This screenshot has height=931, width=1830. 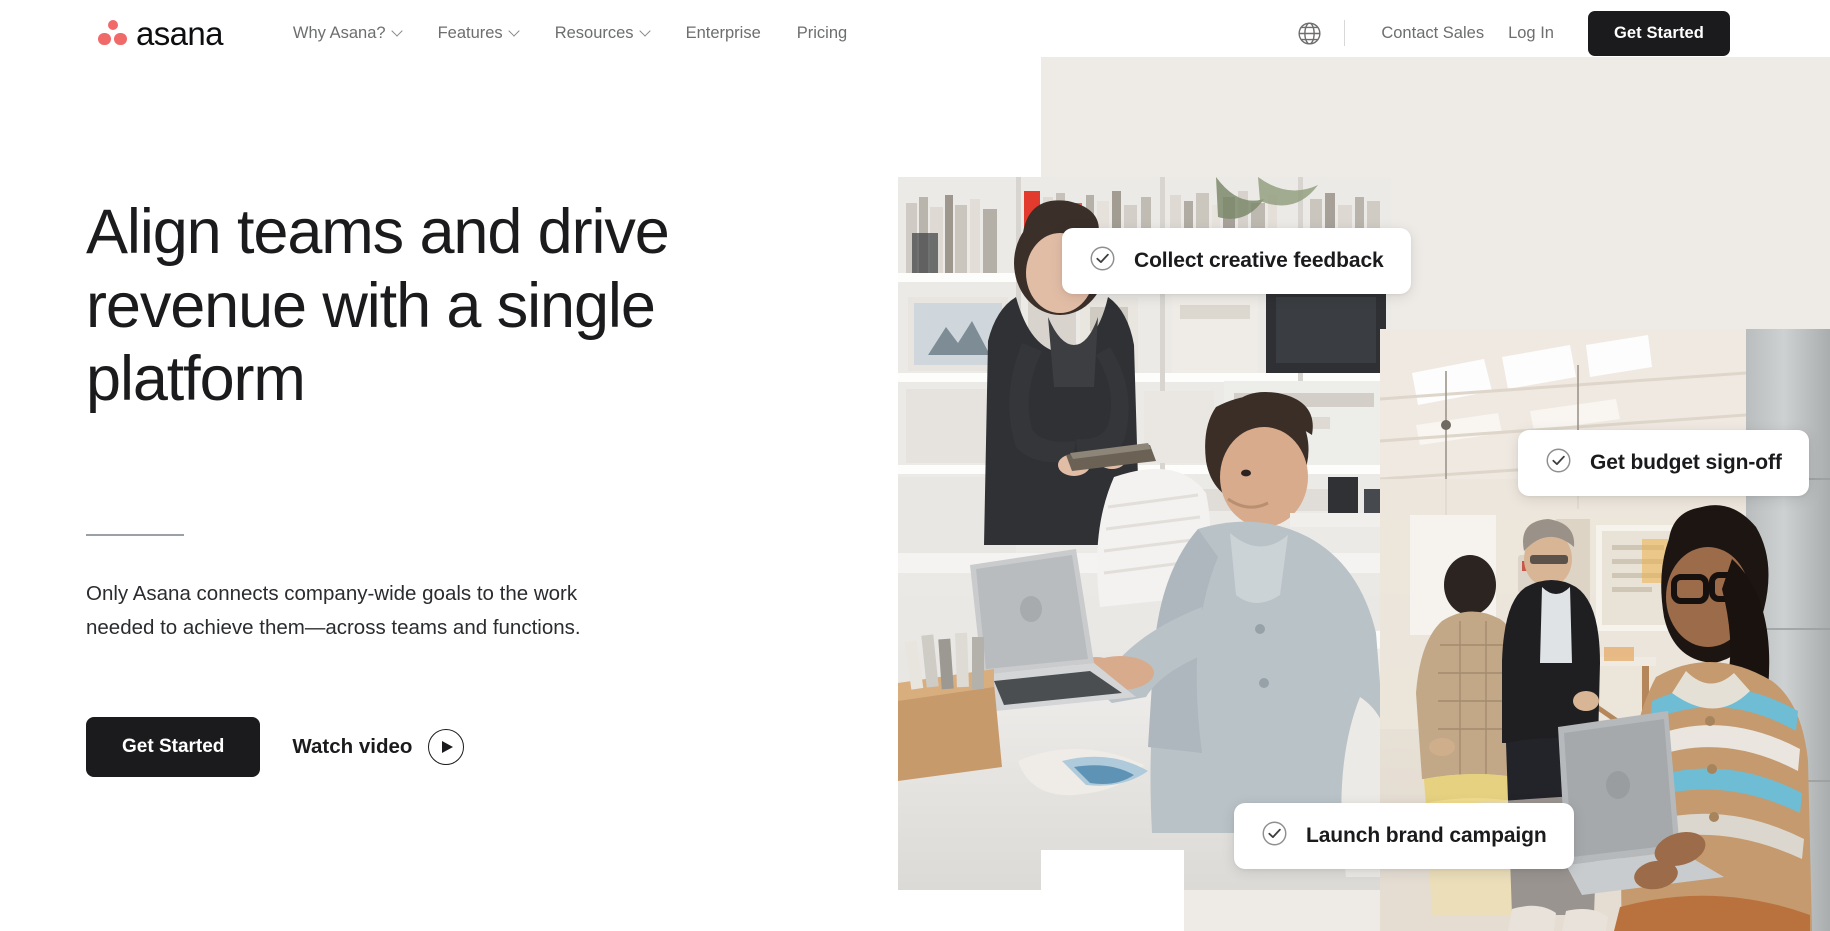 What do you see at coordinates (135, 535) in the screenshot?
I see `hero-divider` at bounding box center [135, 535].